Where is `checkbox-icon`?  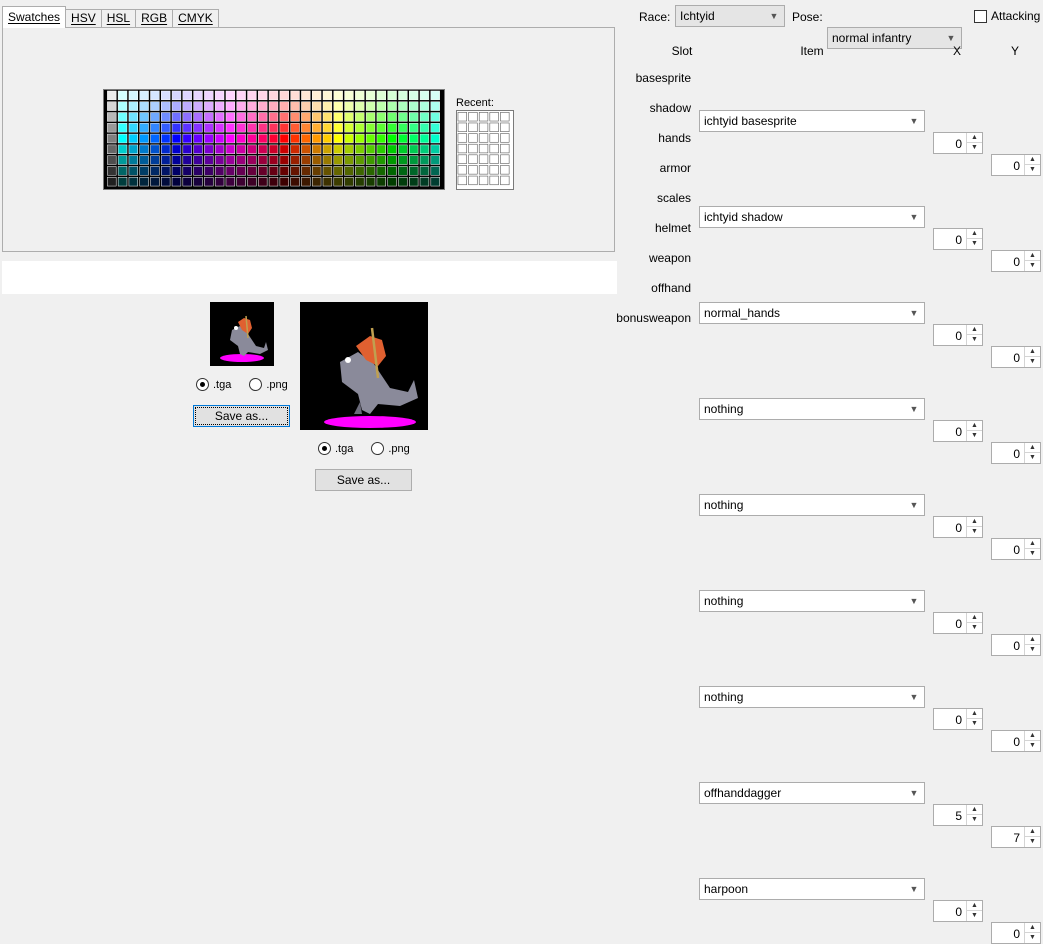
checkbox-icon is located at coordinates (980, 16).